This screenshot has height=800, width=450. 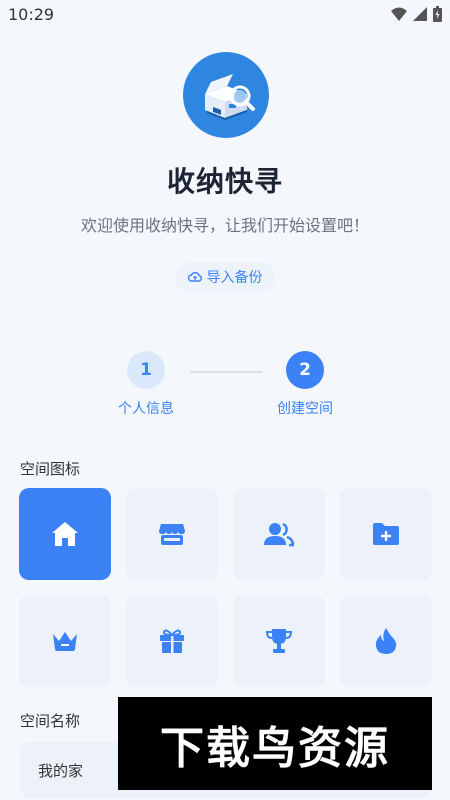 I want to click on icon-option-crown, so click(x=65, y=641).